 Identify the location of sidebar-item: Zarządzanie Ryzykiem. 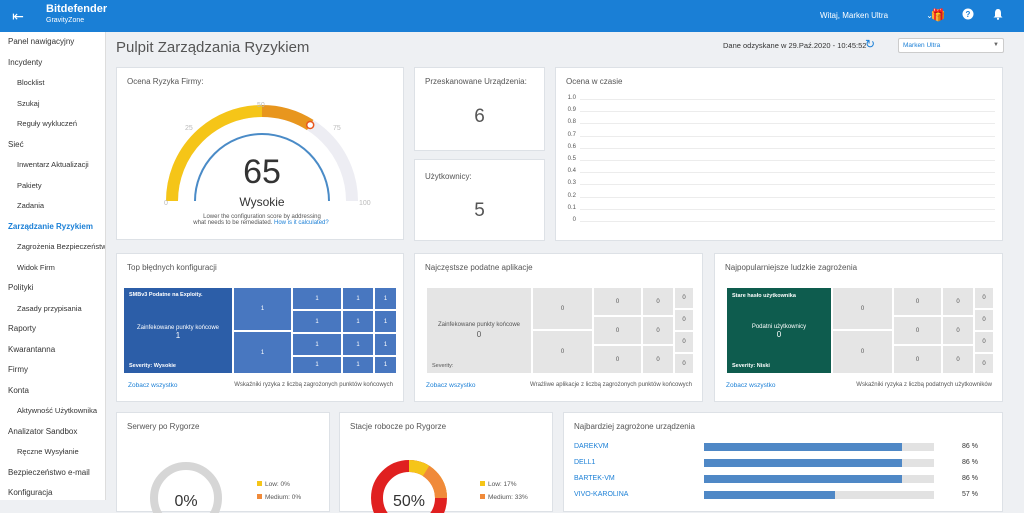
(52, 227).